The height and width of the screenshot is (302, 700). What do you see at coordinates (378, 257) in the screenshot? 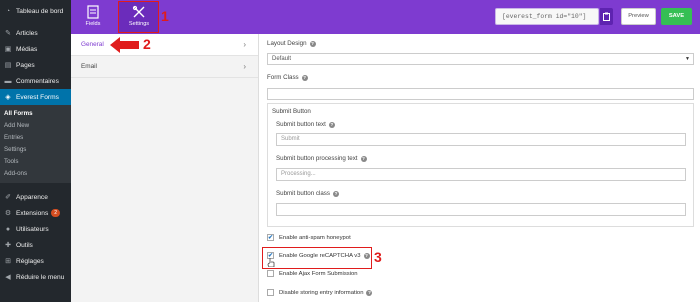
I see `annotation-number-3: 3` at bounding box center [378, 257].